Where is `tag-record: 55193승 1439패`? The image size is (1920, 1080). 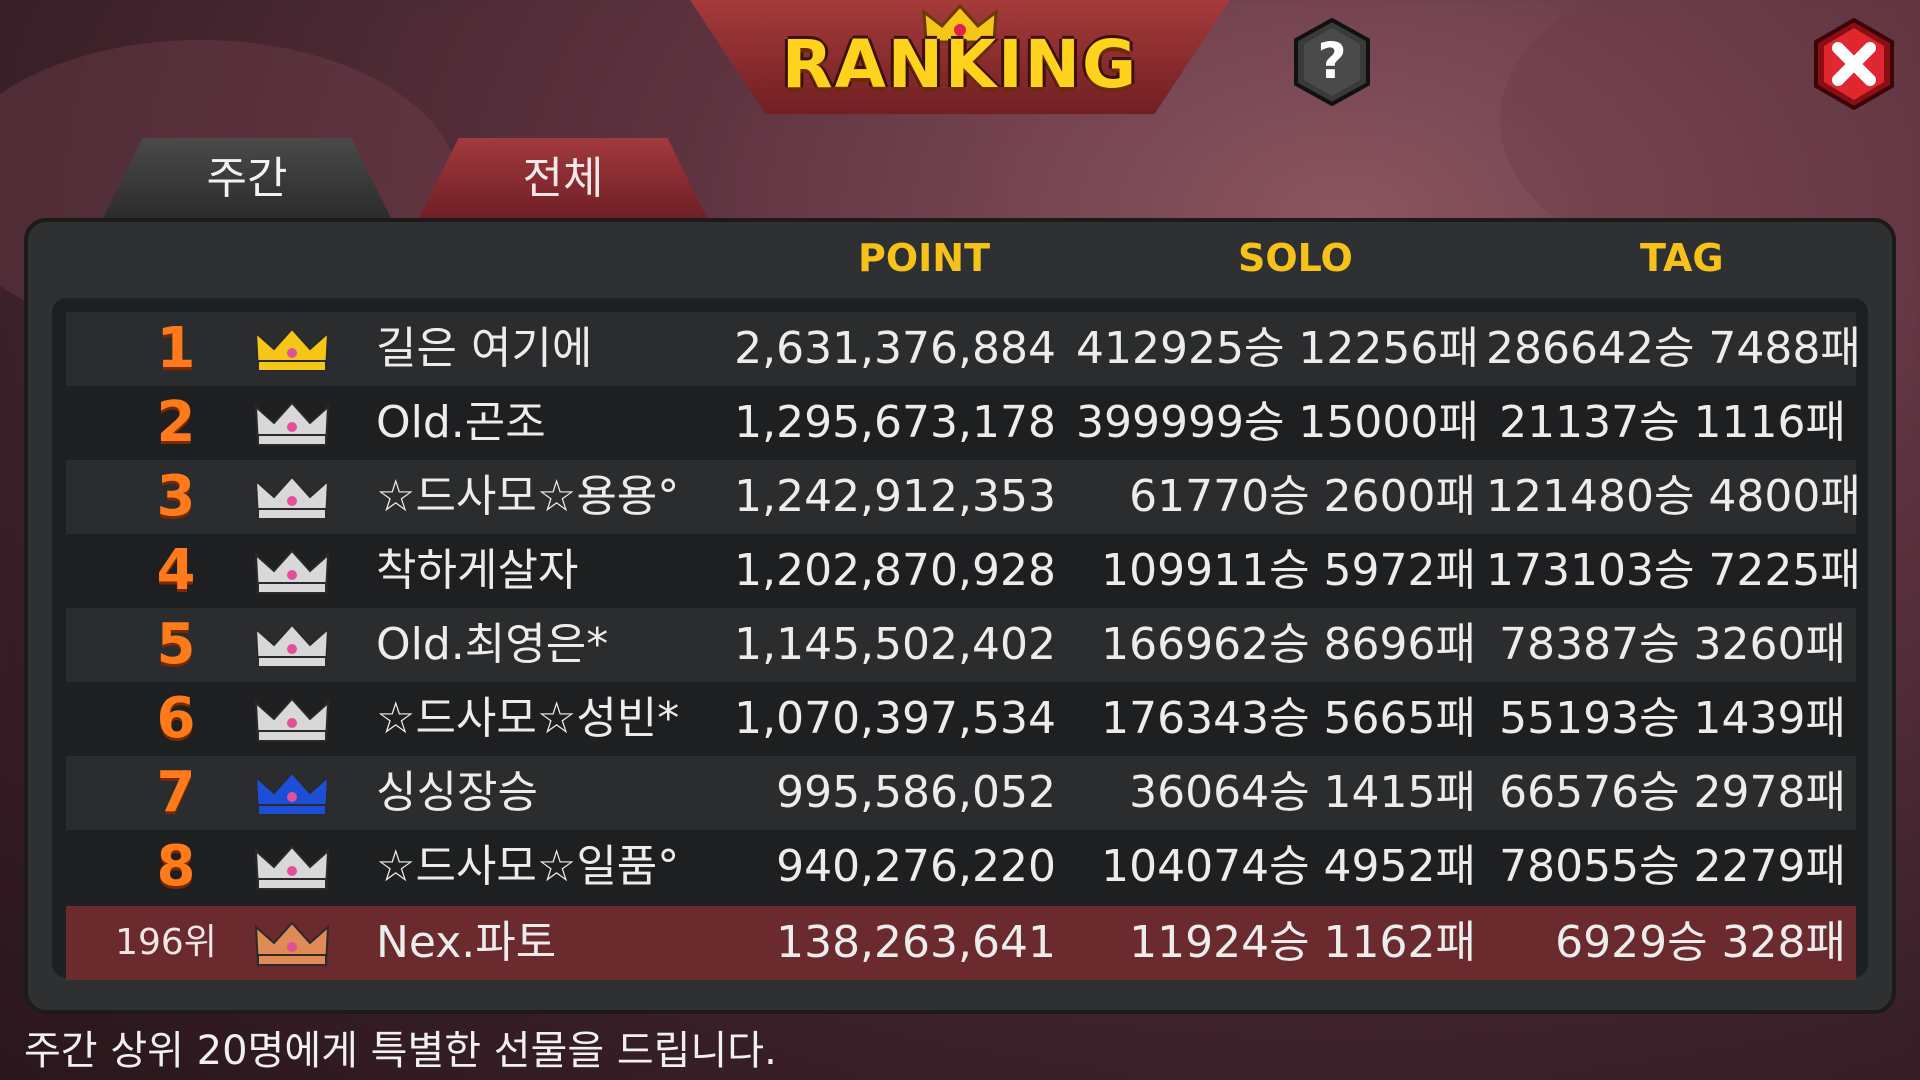
tag-record: 55193승 1439패 is located at coordinates (1672, 718).